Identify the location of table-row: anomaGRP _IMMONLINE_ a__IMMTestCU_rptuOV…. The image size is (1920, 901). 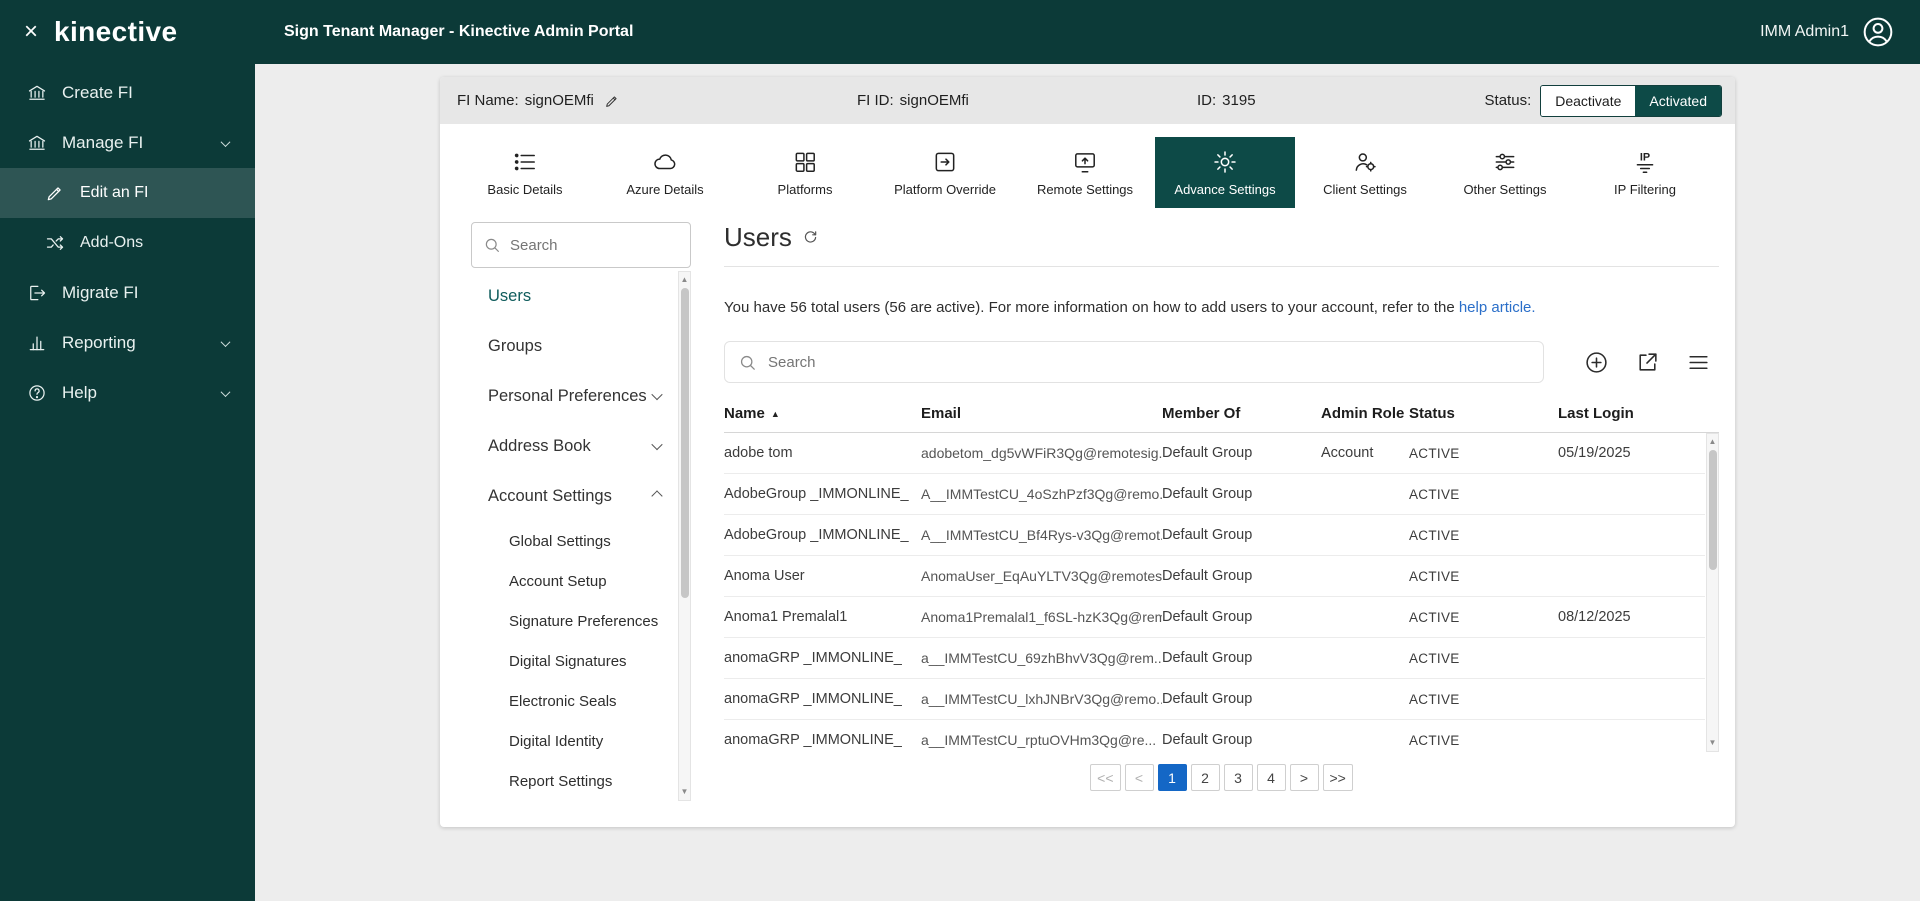
(1214, 736).